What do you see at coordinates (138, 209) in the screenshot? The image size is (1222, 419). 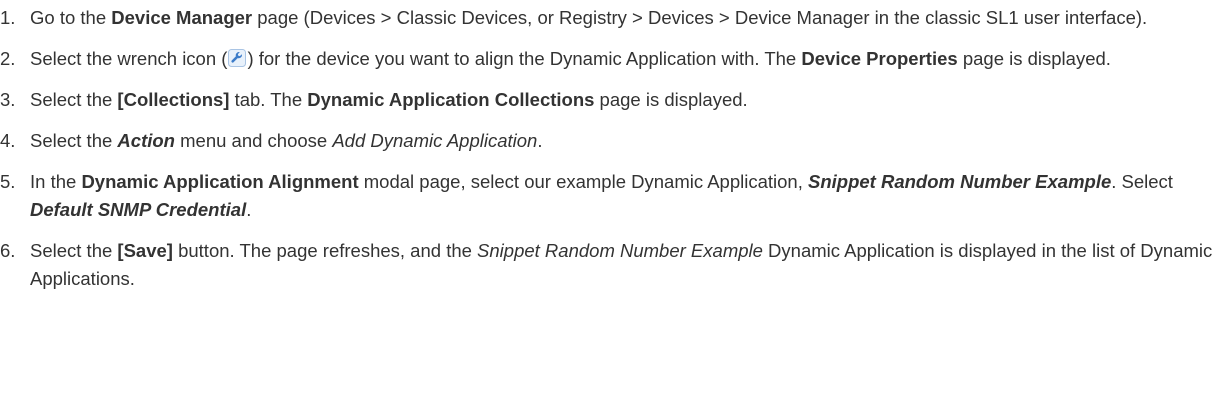 I see `emphasis-text: Default SNMP Credential` at bounding box center [138, 209].